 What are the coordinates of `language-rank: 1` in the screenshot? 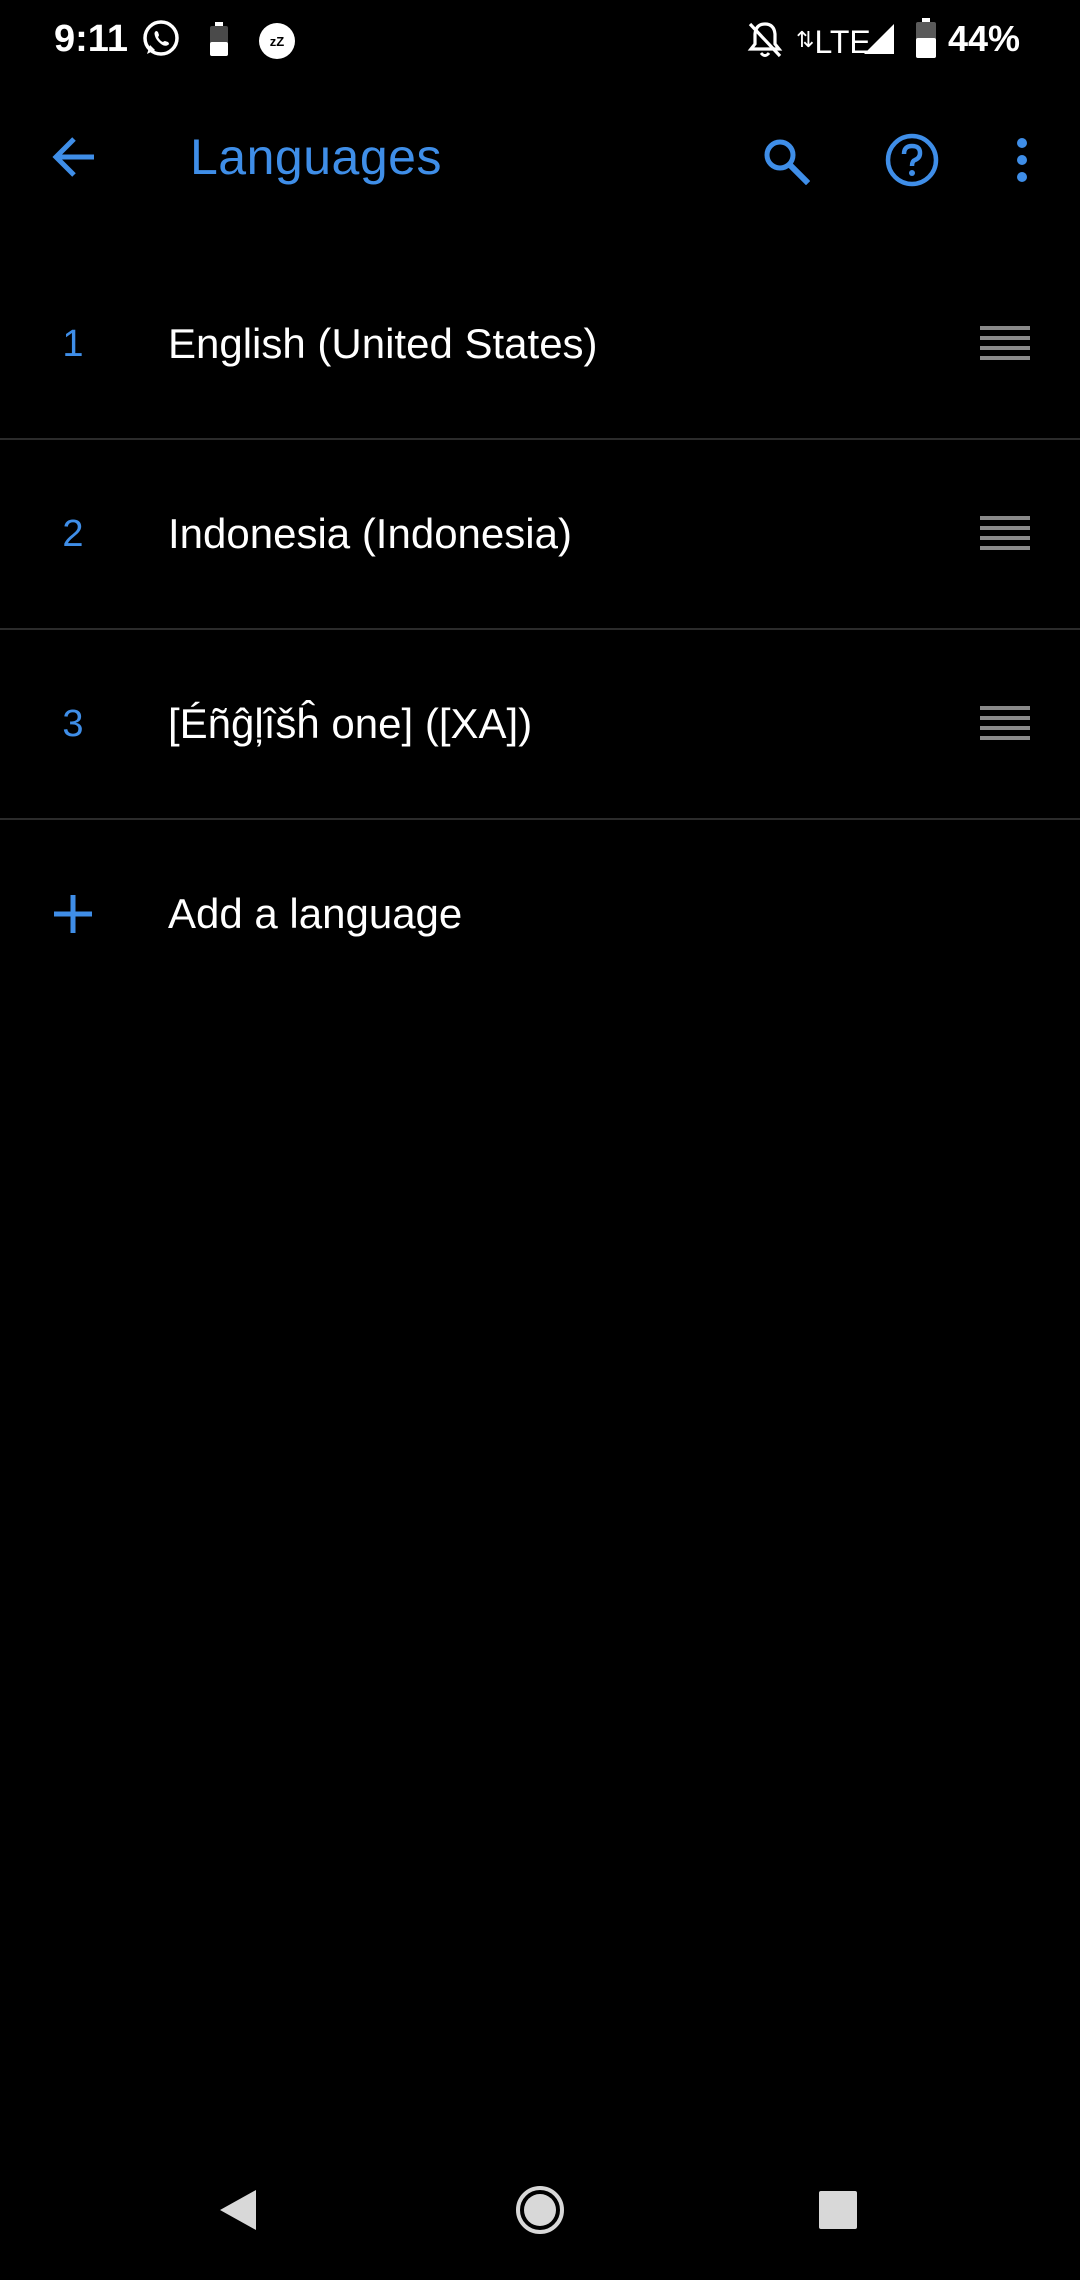 It's located at (73, 344).